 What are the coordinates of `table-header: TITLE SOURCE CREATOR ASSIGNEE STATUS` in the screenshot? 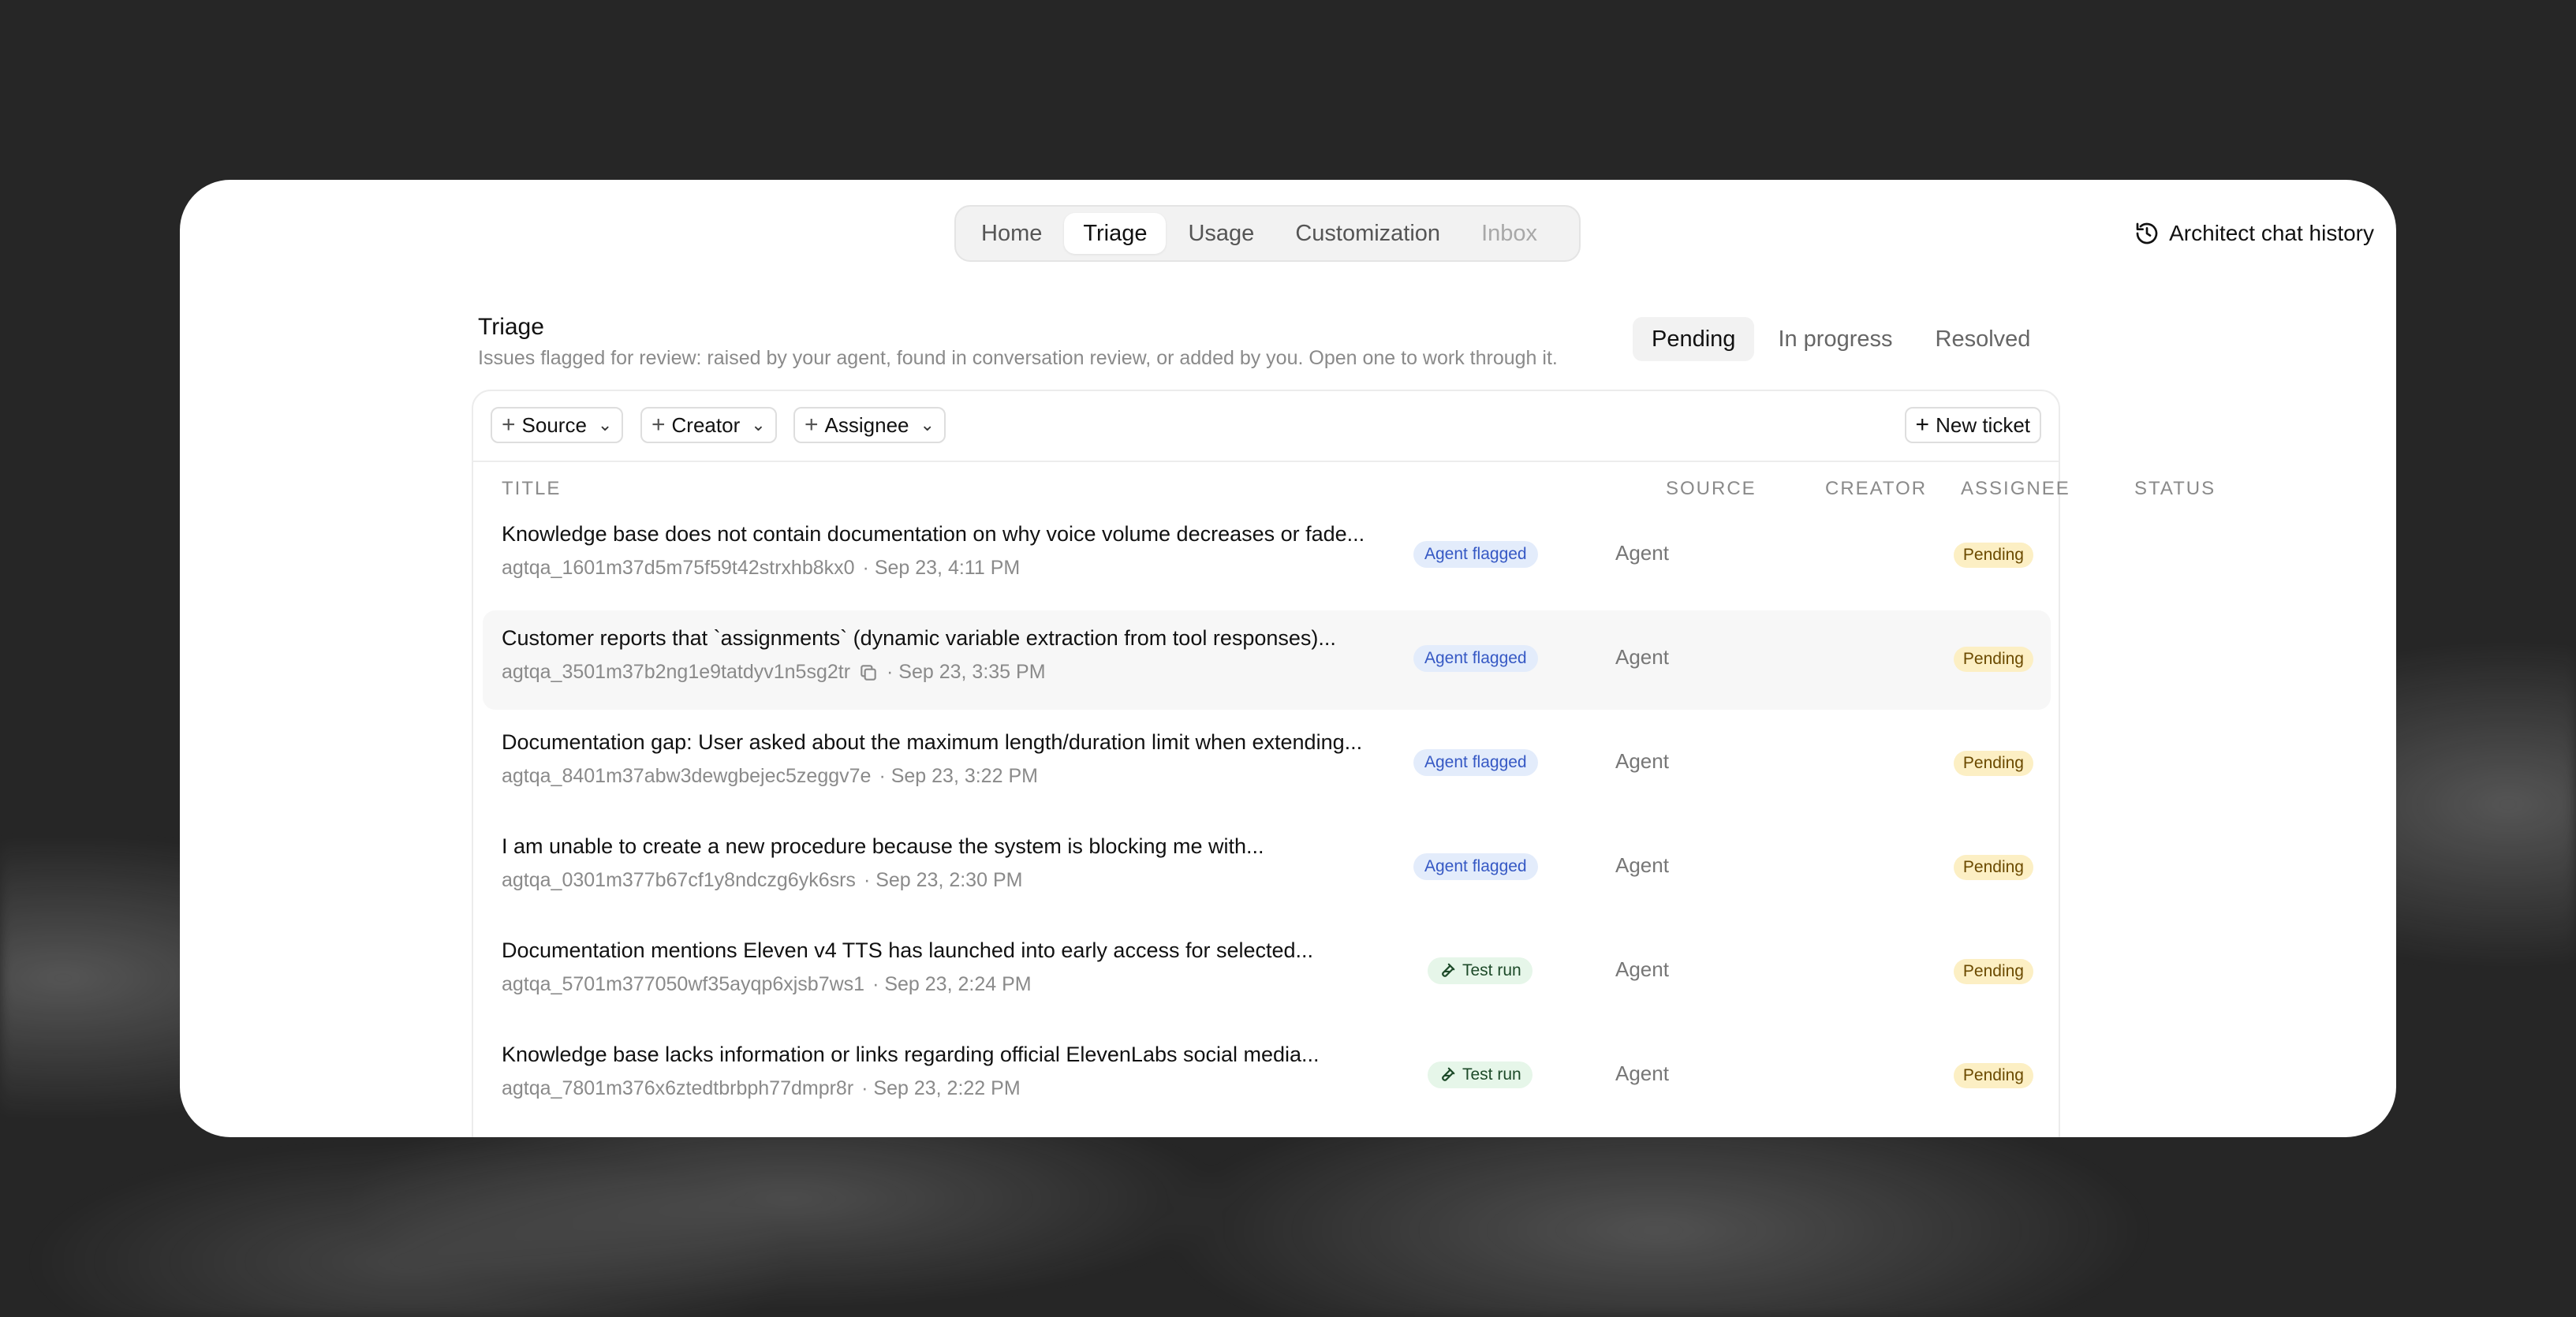 It's located at (1343, 490).